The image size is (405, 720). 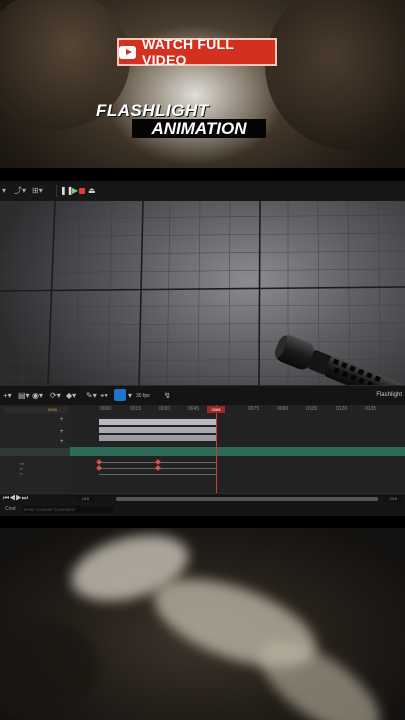 What do you see at coordinates (4, 191) in the screenshot?
I see `select-tool-icon: ▾` at bounding box center [4, 191].